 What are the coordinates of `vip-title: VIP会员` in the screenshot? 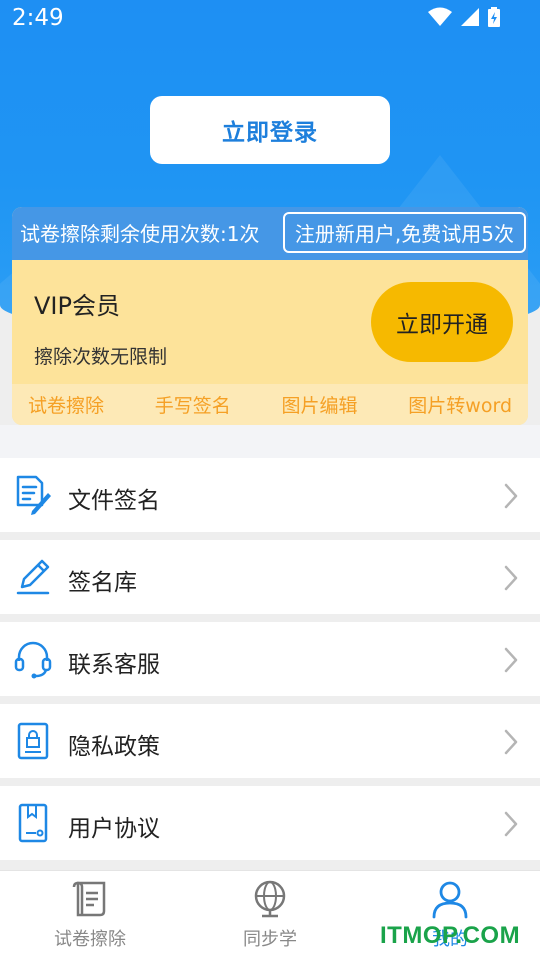 It's located at (77, 306).